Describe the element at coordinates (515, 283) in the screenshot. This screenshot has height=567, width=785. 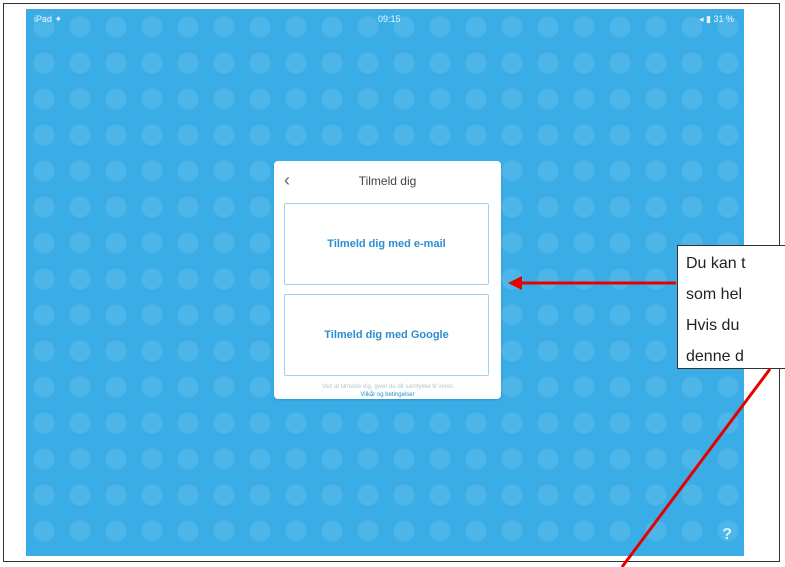
I see `arrowhead` at that location.